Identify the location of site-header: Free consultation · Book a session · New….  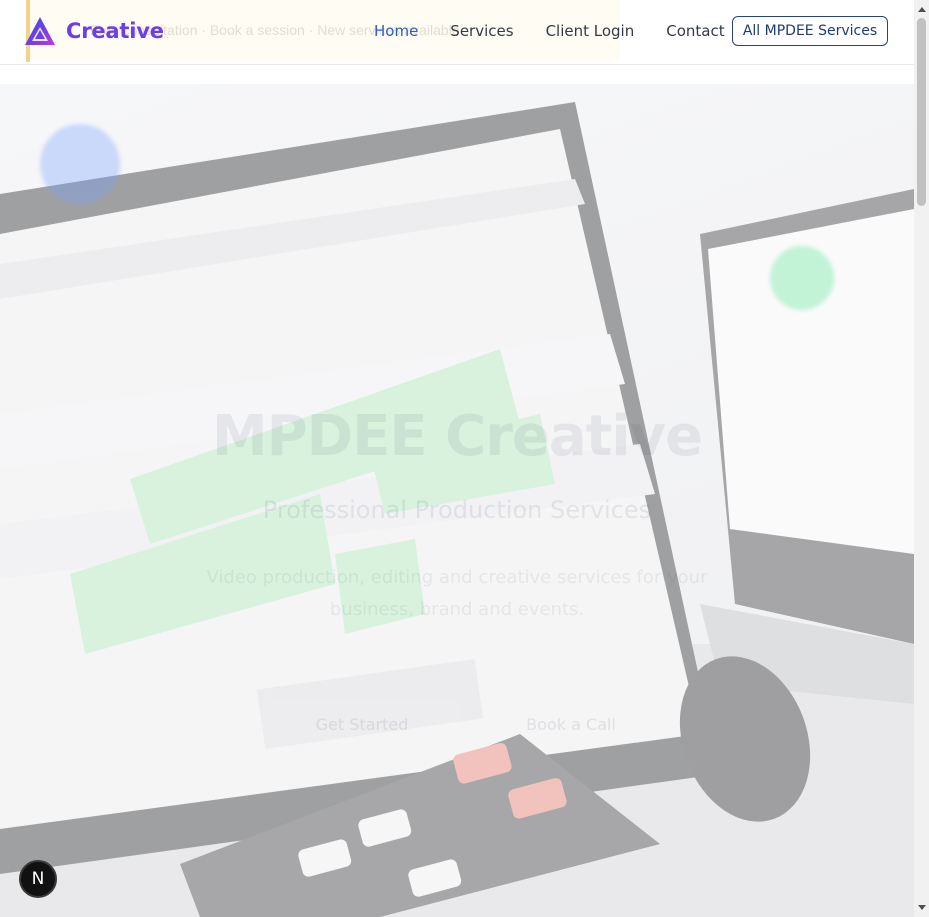
(457, 32).